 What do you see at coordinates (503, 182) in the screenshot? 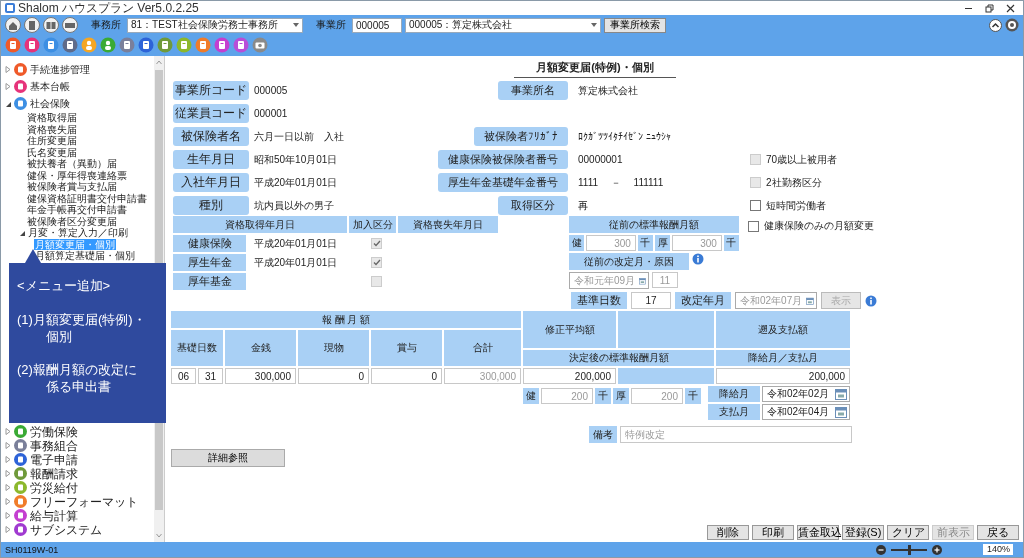
I see `field-label: 厚生年金基礎年金番号` at bounding box center [503, 182].